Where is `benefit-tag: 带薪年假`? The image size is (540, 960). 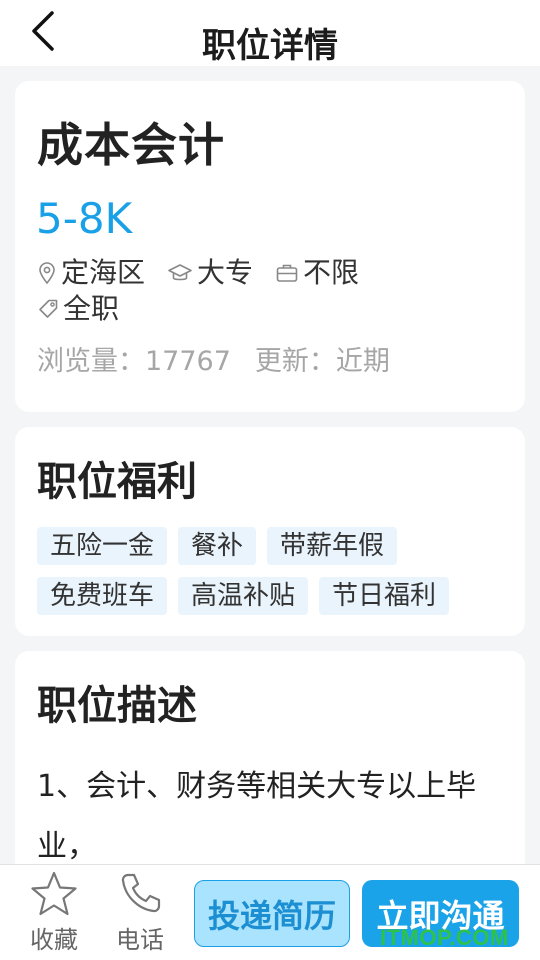
benefit-tag: 带薪年假 is located at coordinates (332, 546).